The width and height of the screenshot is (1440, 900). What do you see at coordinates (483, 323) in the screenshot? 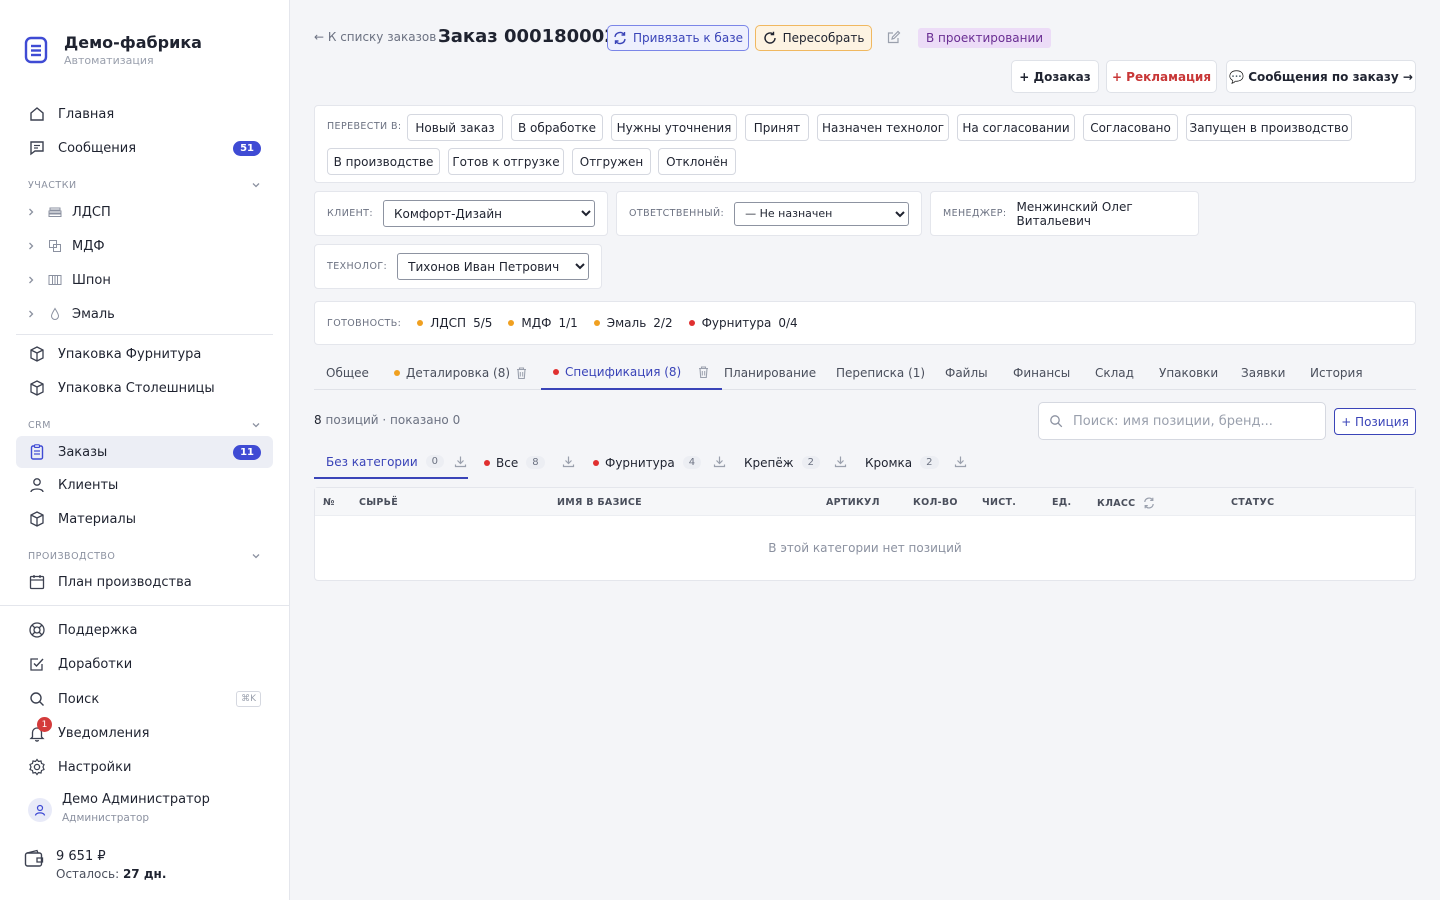
I see `readiness-value: 5/5` at bounding box center [483, 323].